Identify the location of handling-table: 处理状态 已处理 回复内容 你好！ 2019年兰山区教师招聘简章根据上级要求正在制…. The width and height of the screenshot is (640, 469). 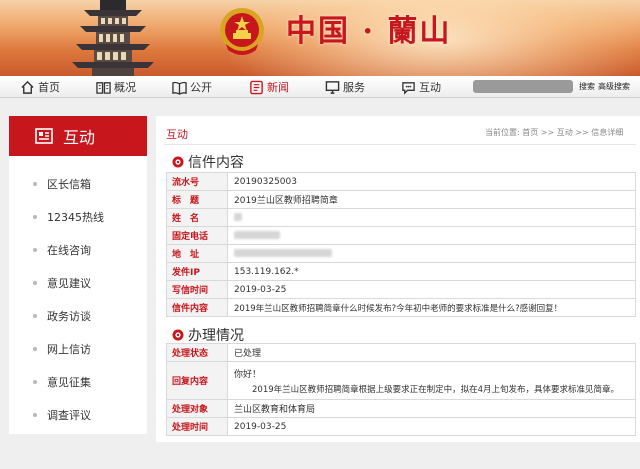
(401, 389).